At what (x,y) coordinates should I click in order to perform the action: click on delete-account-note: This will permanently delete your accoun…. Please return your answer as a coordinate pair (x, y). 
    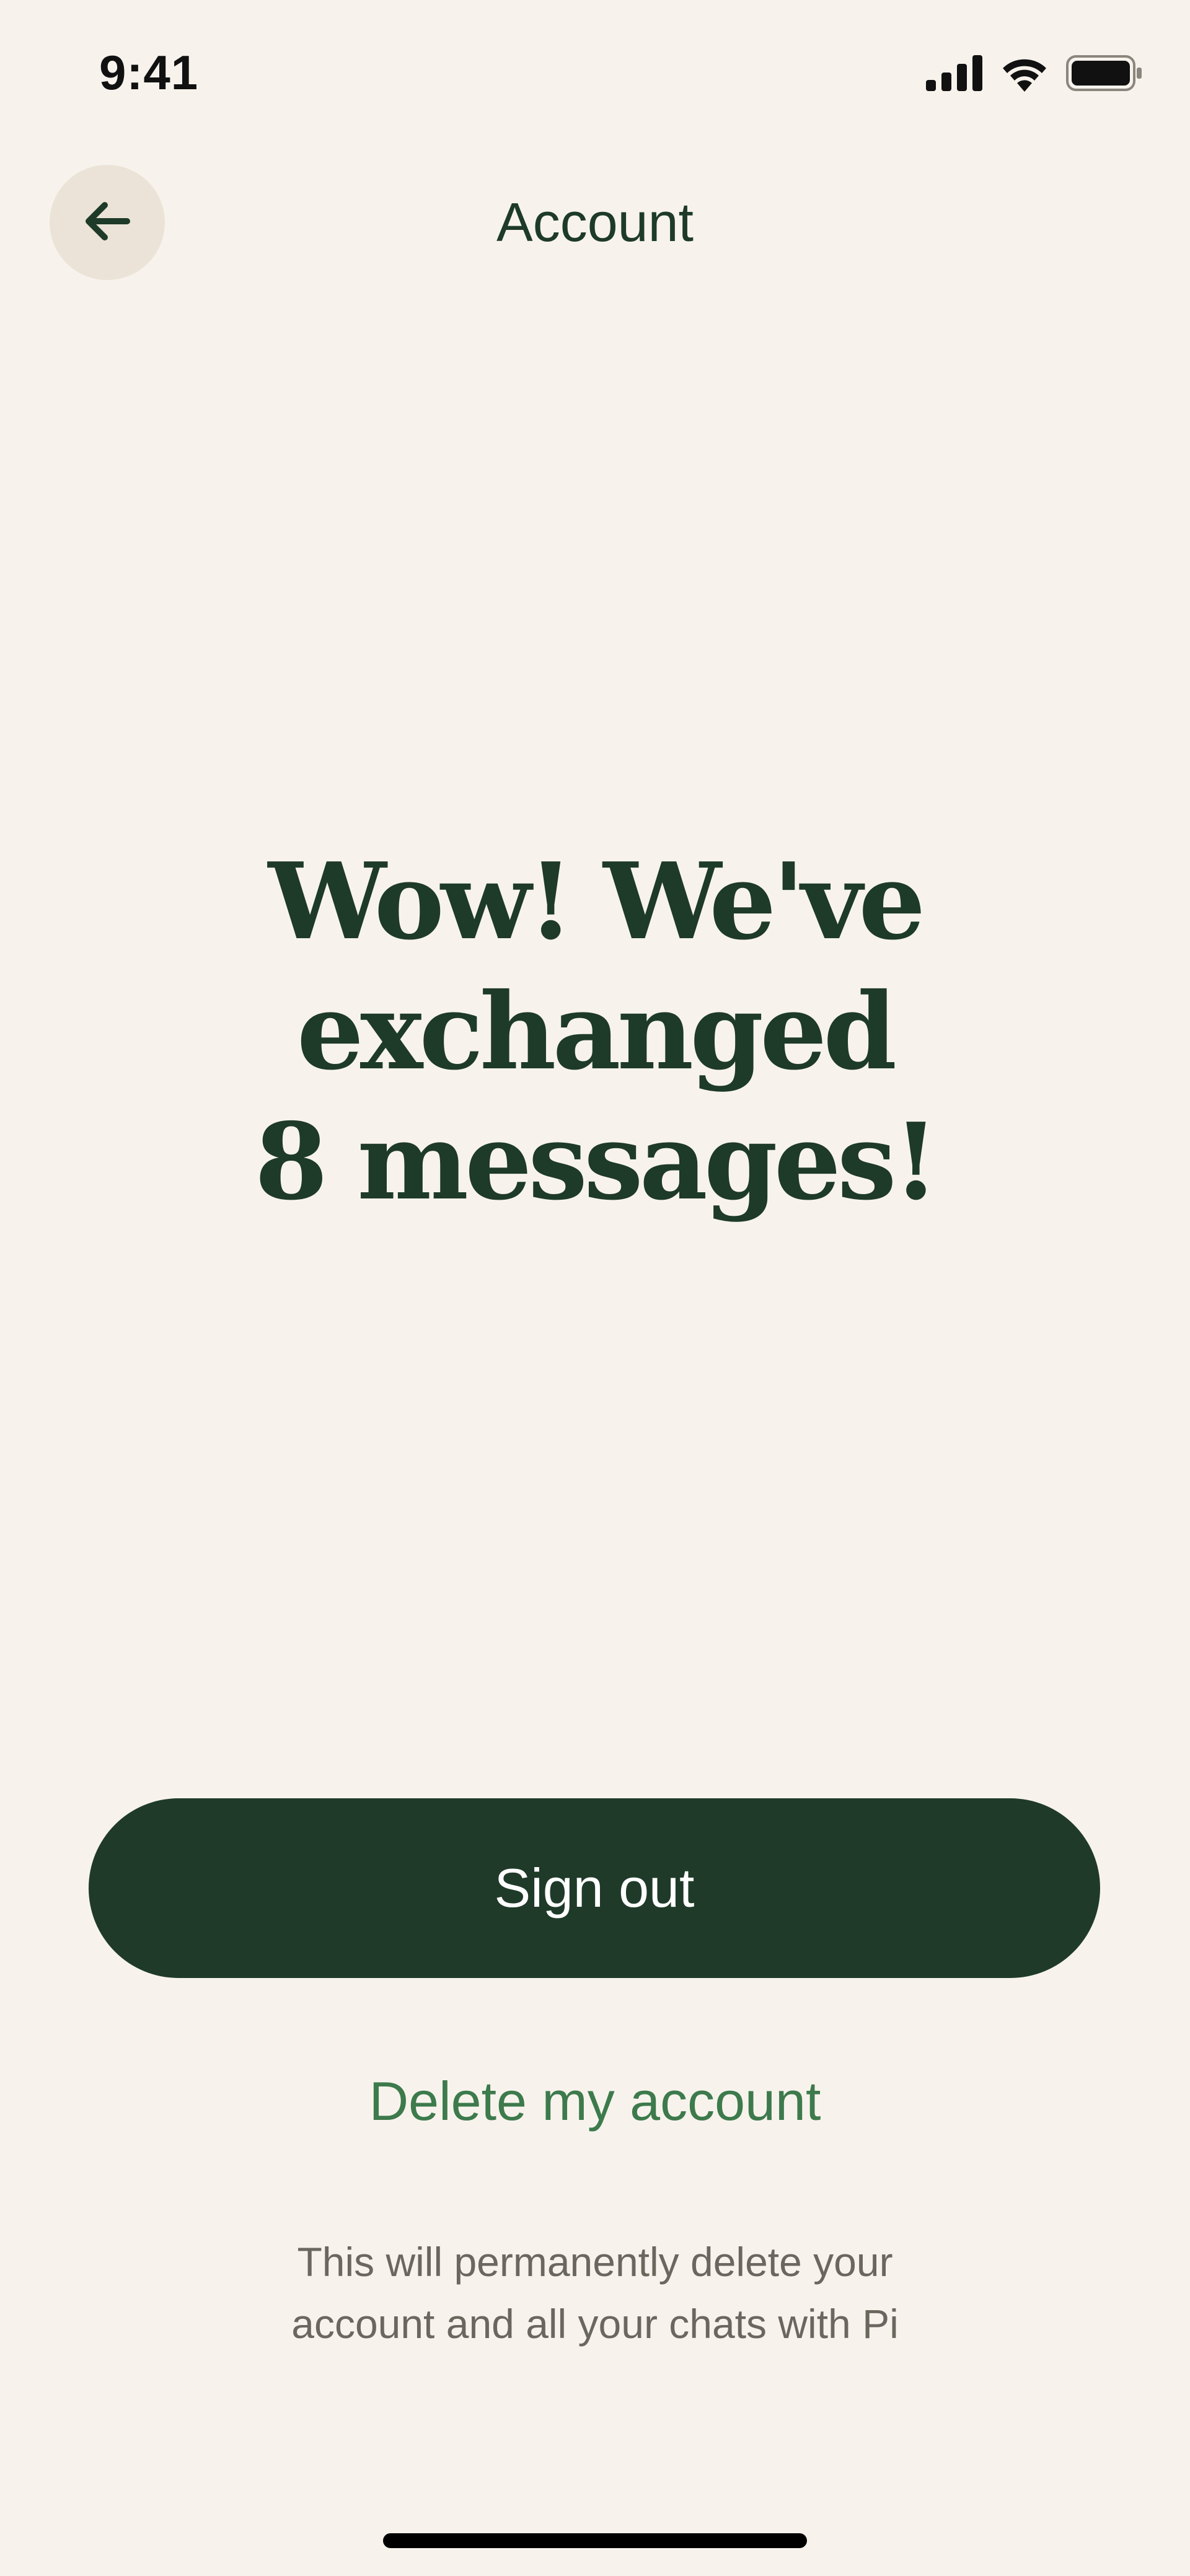
    Looking at the image, I should click on (595, 2293).